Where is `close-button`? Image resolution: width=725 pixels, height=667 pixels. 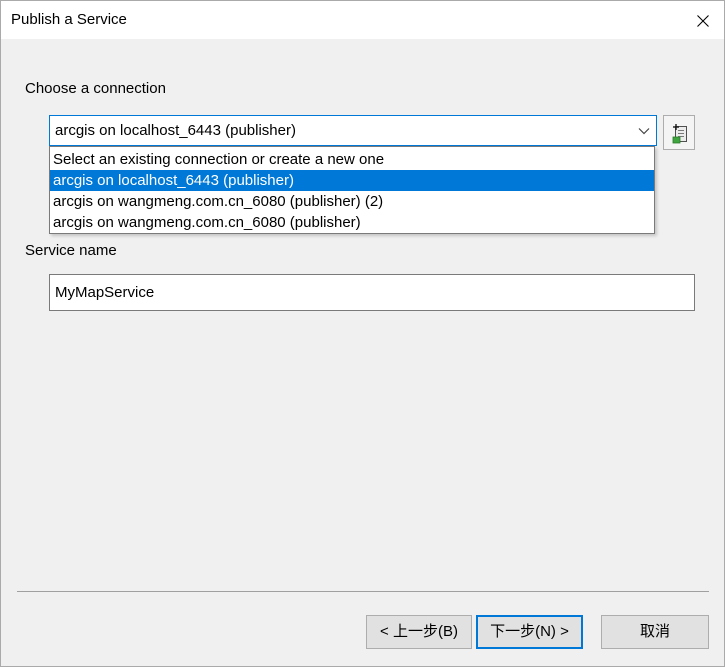
close-button is located at coordinates (703, 21).